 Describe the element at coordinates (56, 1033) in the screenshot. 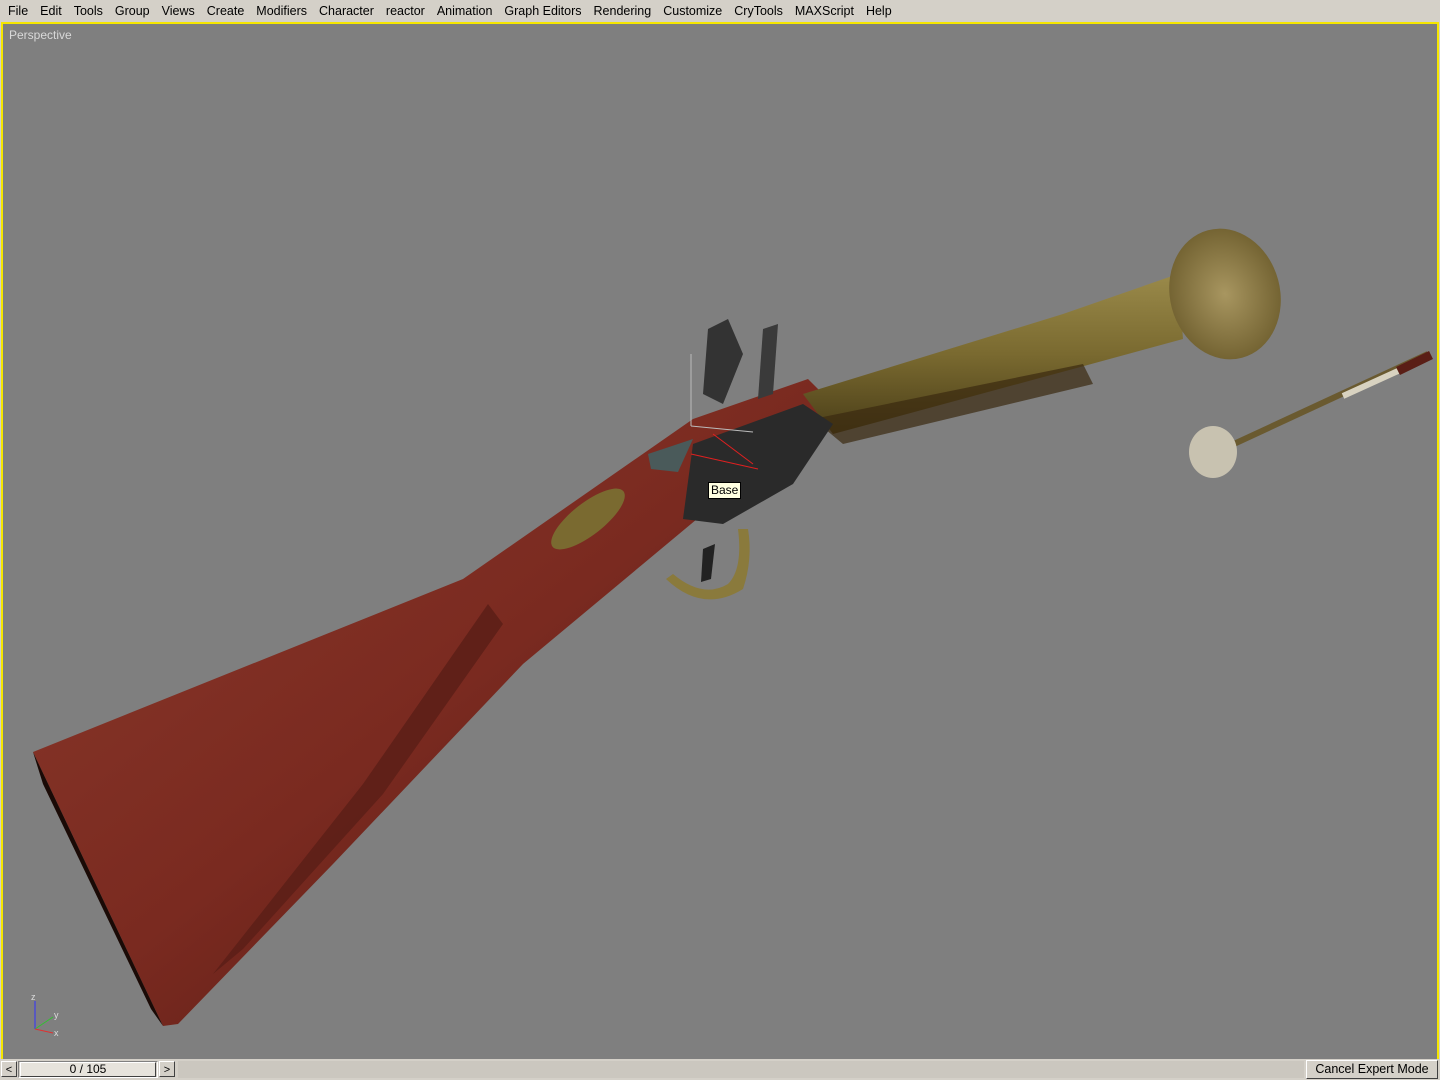

I see `axis-x-label: x` at that location.